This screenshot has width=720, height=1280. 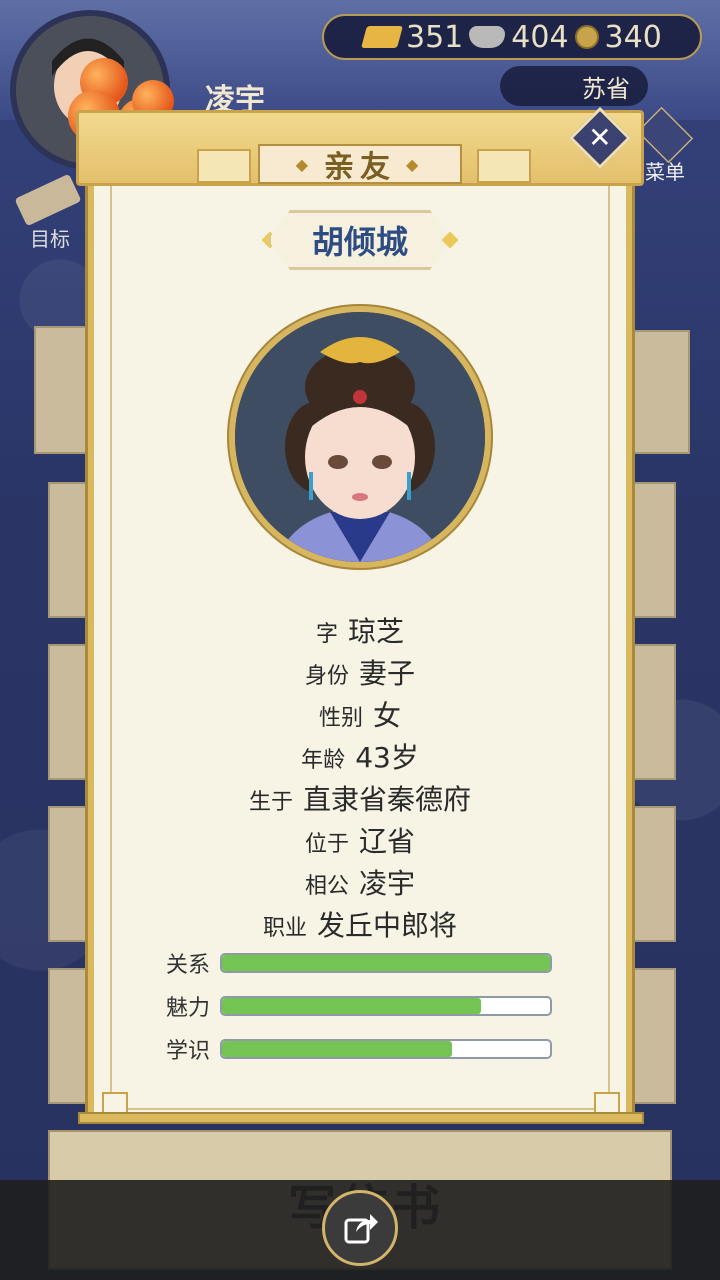 I want to click on detail-husband: 相公 凌宇, so click(x=360, y=883).